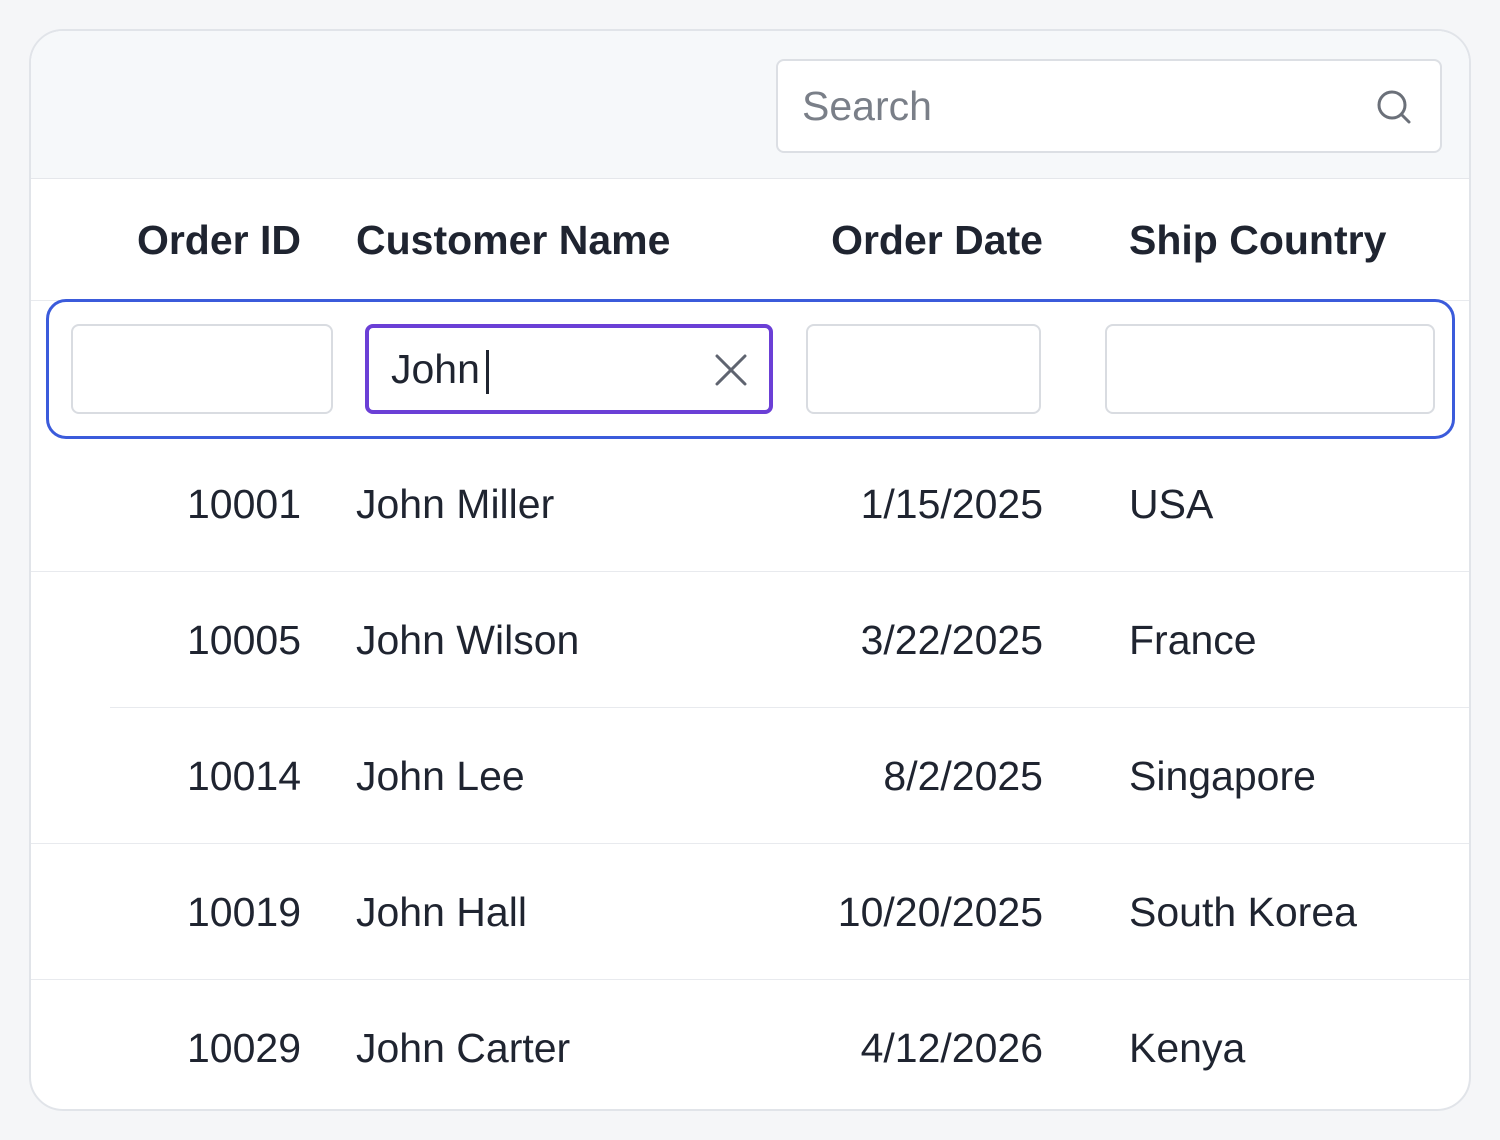 Image resolution: width=1500 pixels, height=1140 pixels. Describe the element at coordinates (243, 504) in the screenshot. I see `cell-order-id: 10001` at that location.